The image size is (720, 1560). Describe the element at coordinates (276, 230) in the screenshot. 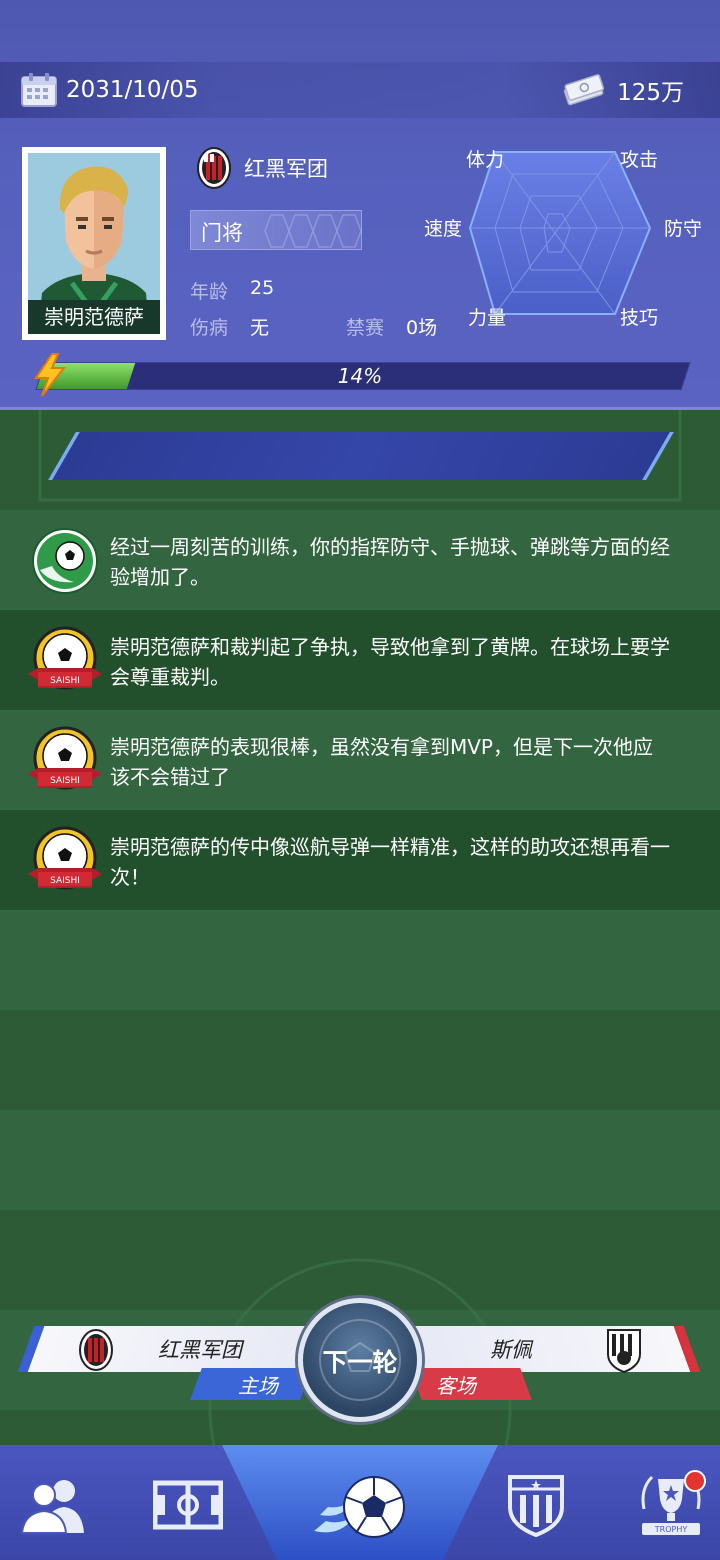

I see `position-badge: 门将` at that location.